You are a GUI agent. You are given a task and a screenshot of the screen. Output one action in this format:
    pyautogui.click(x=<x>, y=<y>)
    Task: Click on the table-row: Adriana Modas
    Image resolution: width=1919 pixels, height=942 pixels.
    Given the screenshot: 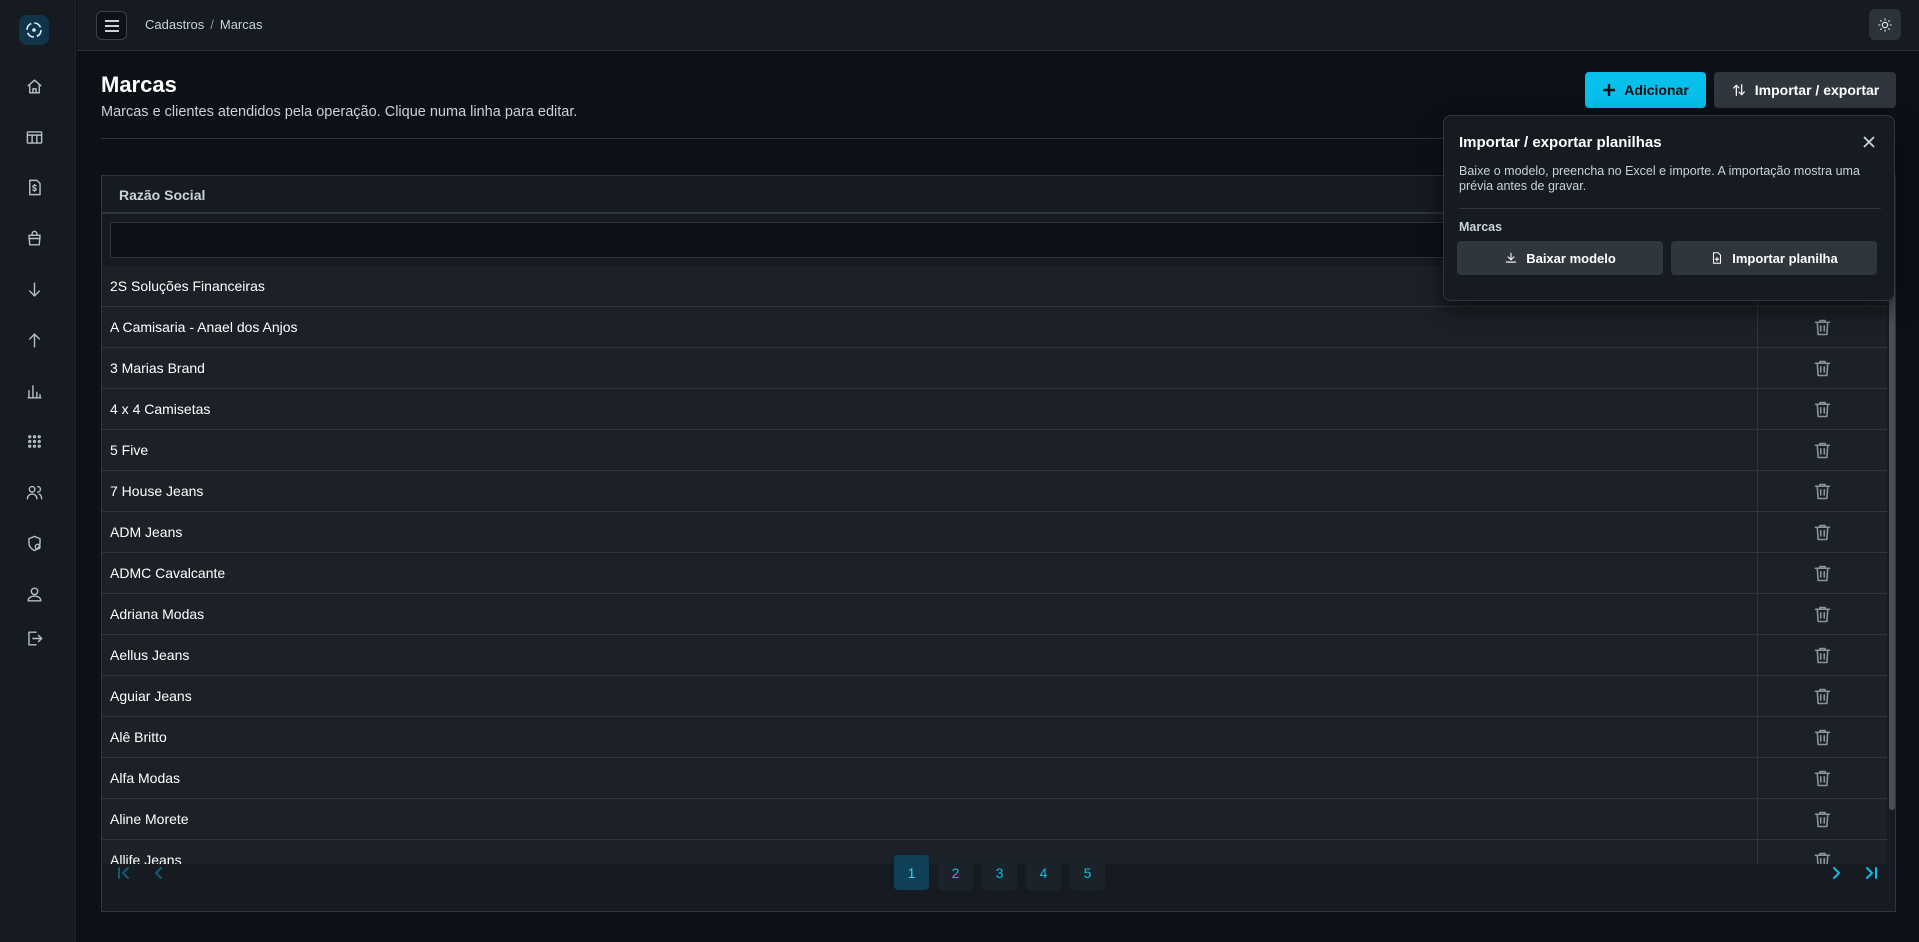 What is the action you would take?
    pyautogui.click(x=994, y=614)
    